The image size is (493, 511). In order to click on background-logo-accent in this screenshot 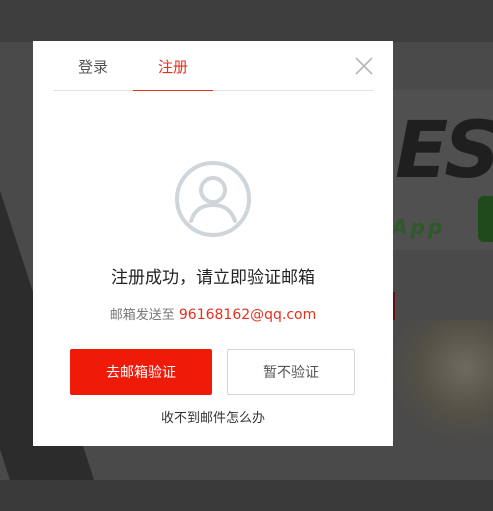, I will do `click(485, 219)`.